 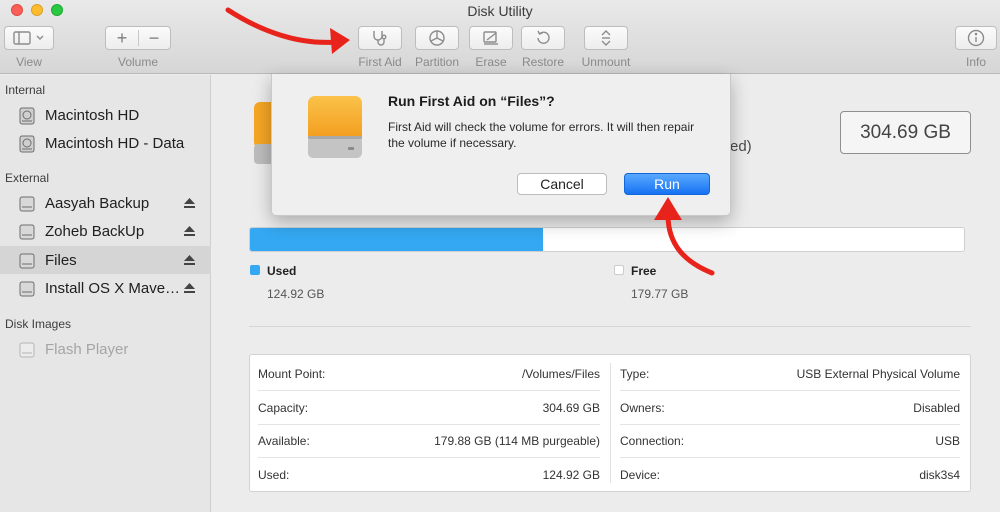 I want to click on info-key: Used:, so click(x=274, y=475).